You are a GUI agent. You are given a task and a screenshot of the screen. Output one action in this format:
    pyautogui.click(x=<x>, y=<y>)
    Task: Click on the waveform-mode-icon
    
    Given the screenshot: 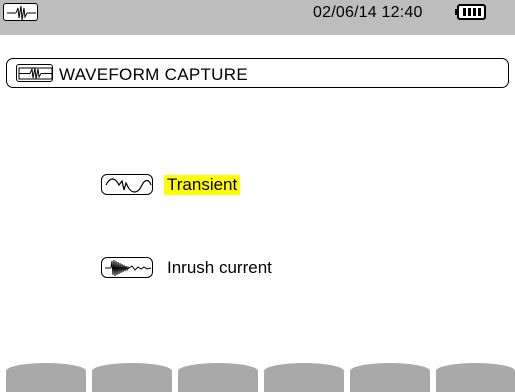 What is the action you would take?
    pyautogui.click(x=20, y=12)
    